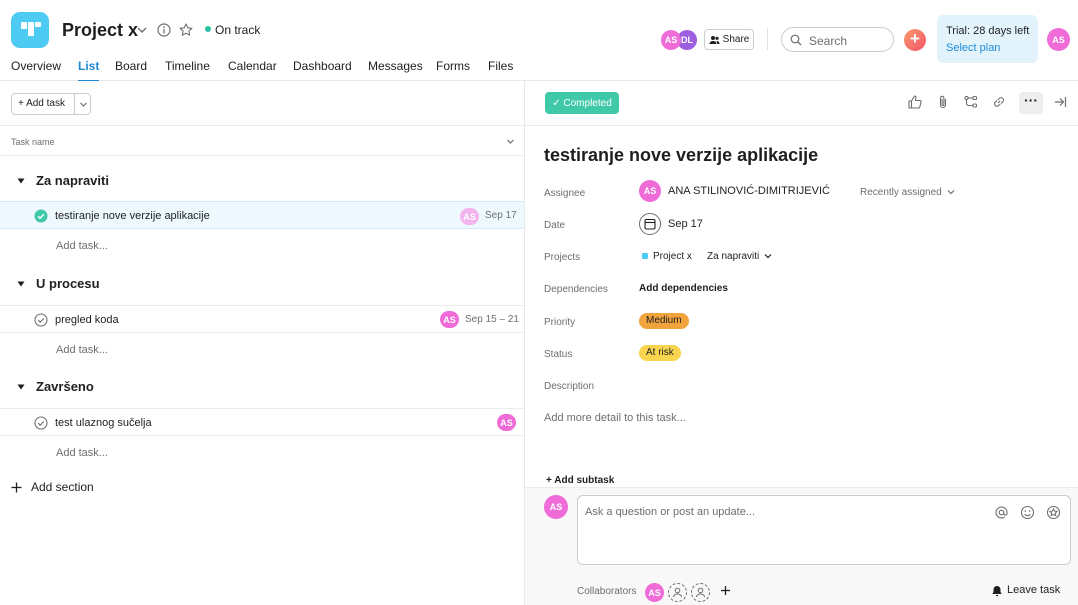  I want to click on status-badge: At risk, so click(660, 353).